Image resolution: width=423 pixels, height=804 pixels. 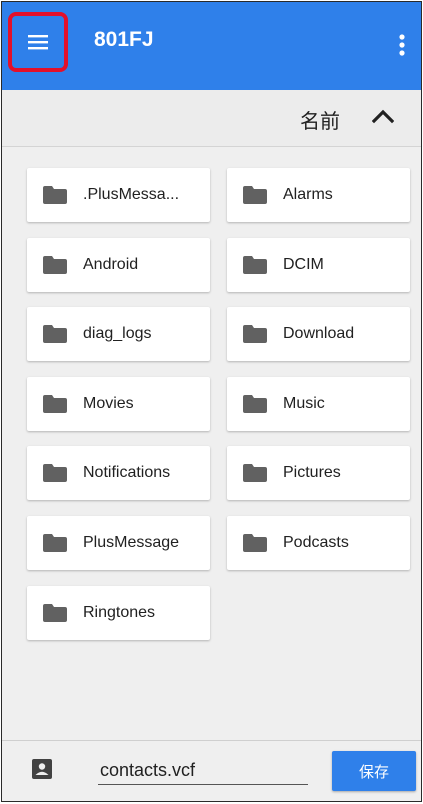 I want to click on folder-label: Notifications, so click(x=127, y=472).